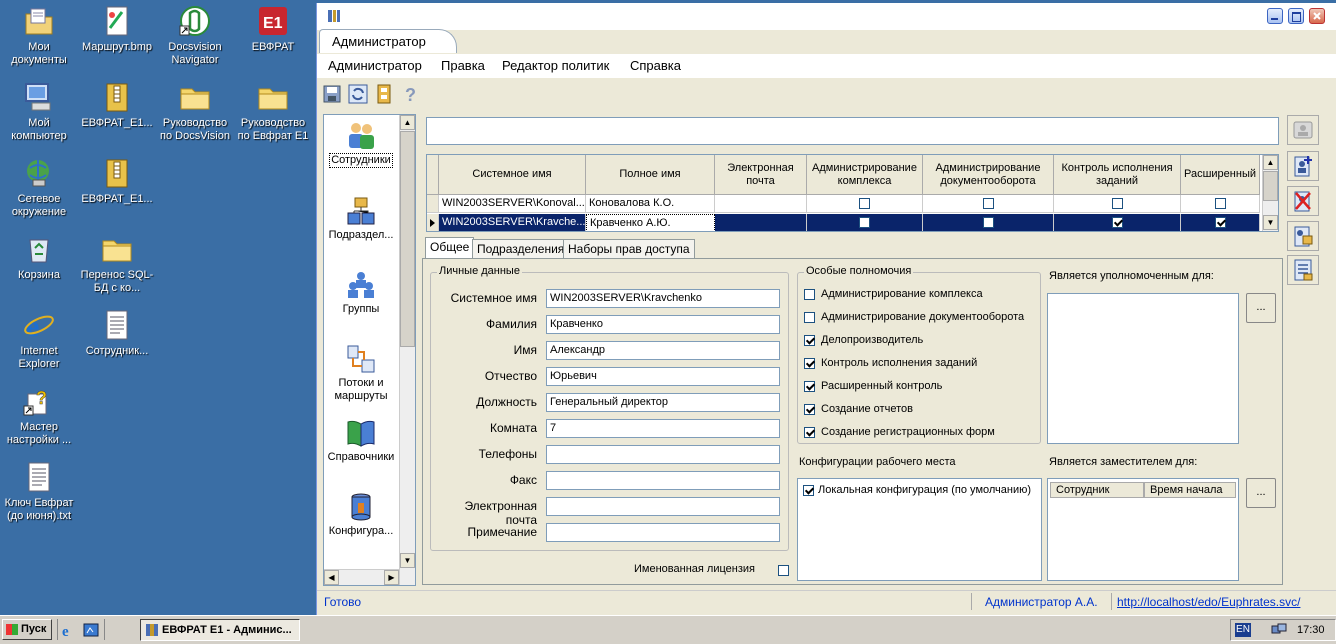  I want to click on desktop-icon: Ключ Евфрат (до июня).txt, so click(39, 491).